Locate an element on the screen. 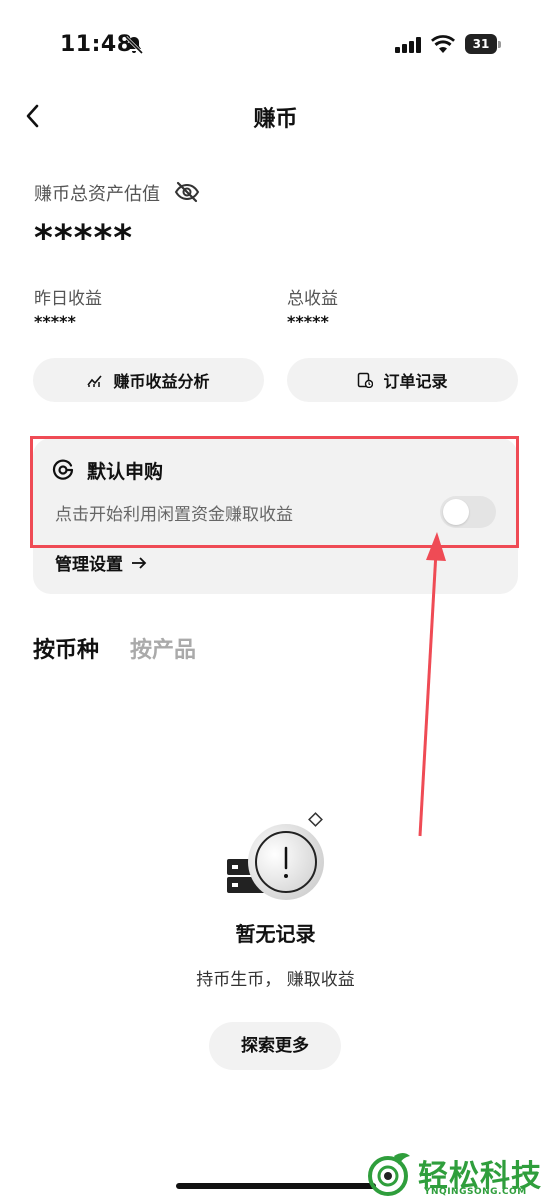 This screenshot has height=1200, width=551. arrow-right-icon is located at coordinates (139, 562).